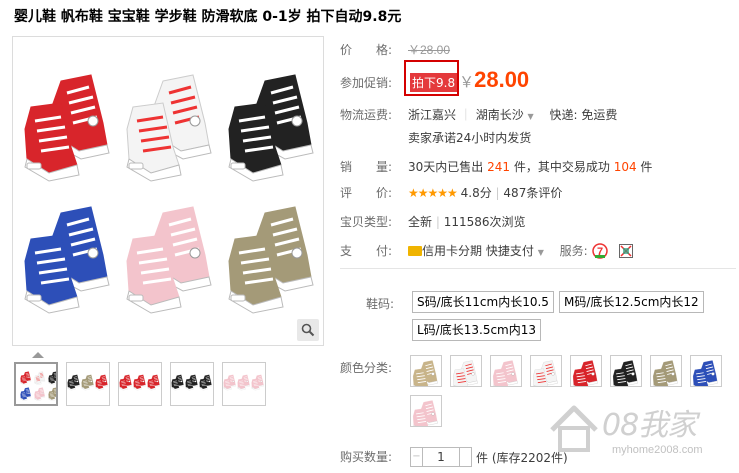 The image size is (739, 473). What do you see at coordinates (649, 425) in the screenshot?
I see `watermark-text: 08我家` at bounding box center [649, 425].